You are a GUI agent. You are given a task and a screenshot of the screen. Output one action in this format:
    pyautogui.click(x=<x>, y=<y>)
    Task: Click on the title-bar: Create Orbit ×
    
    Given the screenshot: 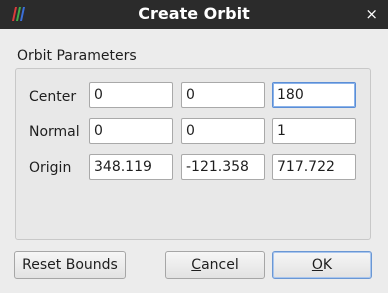 What is the action you would take?
    pyautogui.click(x=194, y=14)
    